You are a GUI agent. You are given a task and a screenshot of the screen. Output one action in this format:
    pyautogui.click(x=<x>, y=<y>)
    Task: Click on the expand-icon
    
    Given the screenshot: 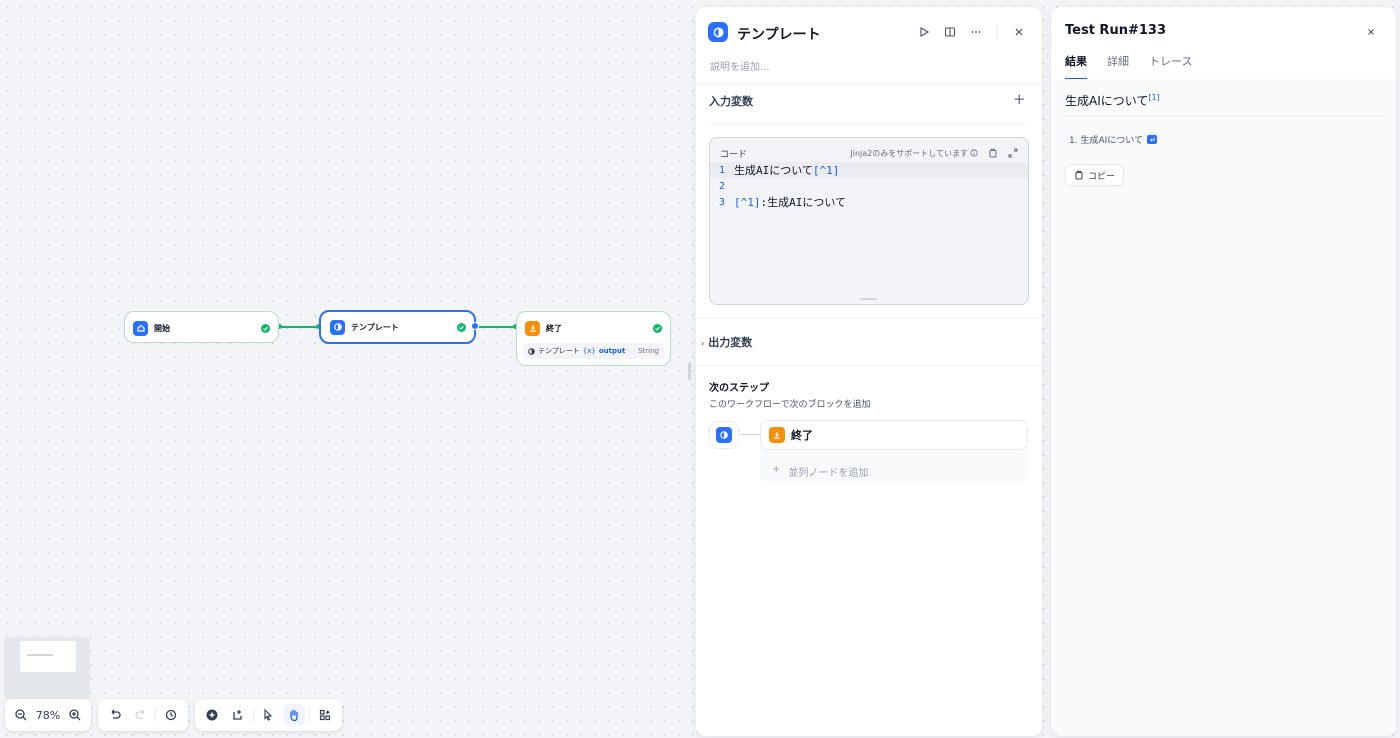 What is the action you would take?
    pyautogui.click(x=1013, y=153)
    